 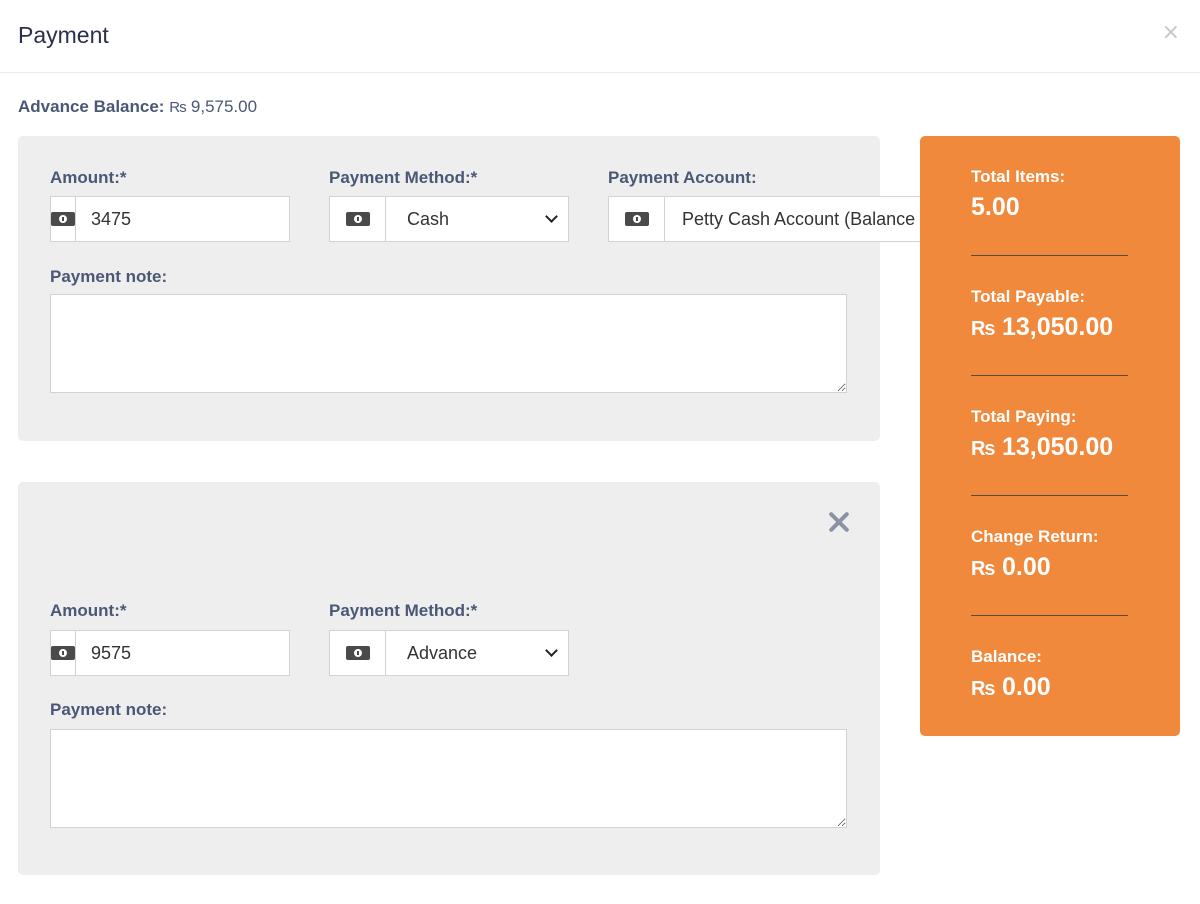 I want to click on payment-method-select: Cash, so click(x=477, y=219).